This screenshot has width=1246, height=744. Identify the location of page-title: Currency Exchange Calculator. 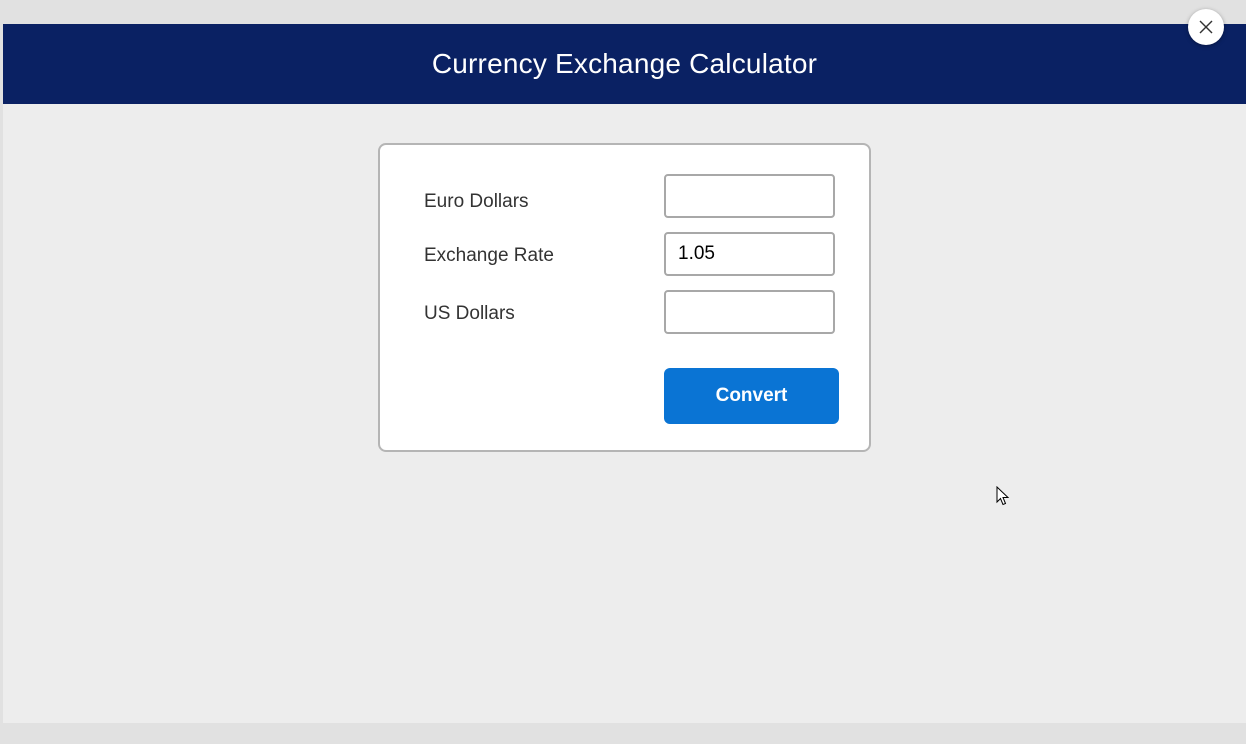
(624, 63).